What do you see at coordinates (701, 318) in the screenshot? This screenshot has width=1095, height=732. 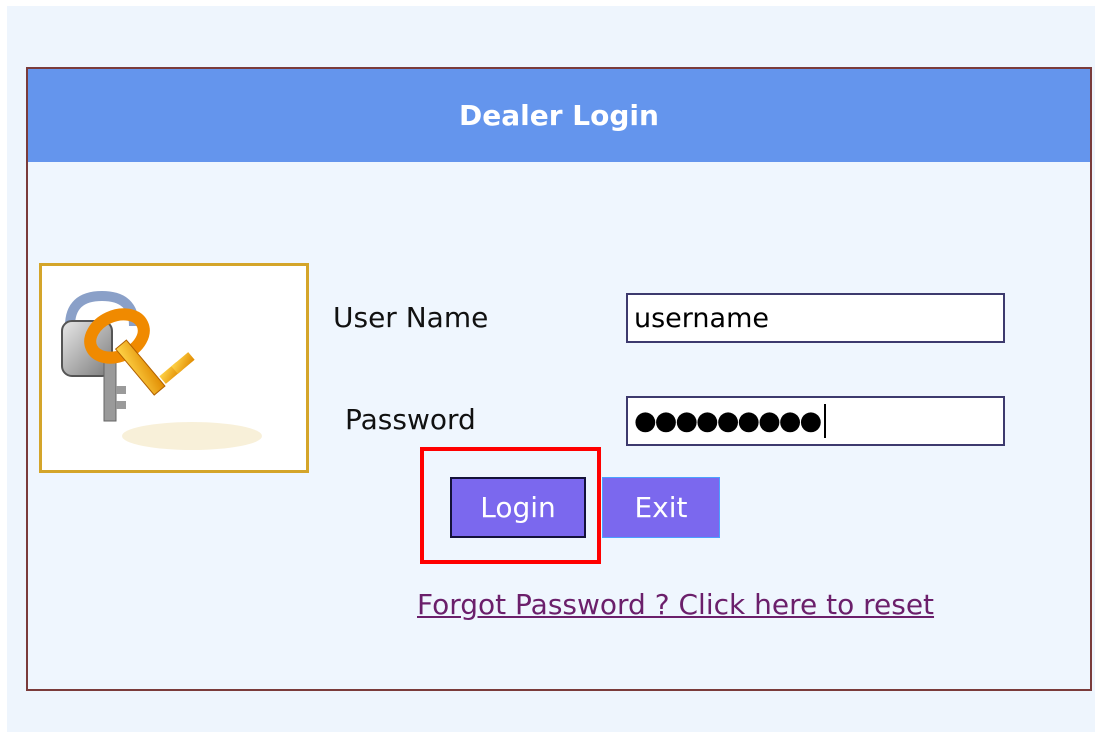 I see `username-value: username` at bounding box center [701, 318].